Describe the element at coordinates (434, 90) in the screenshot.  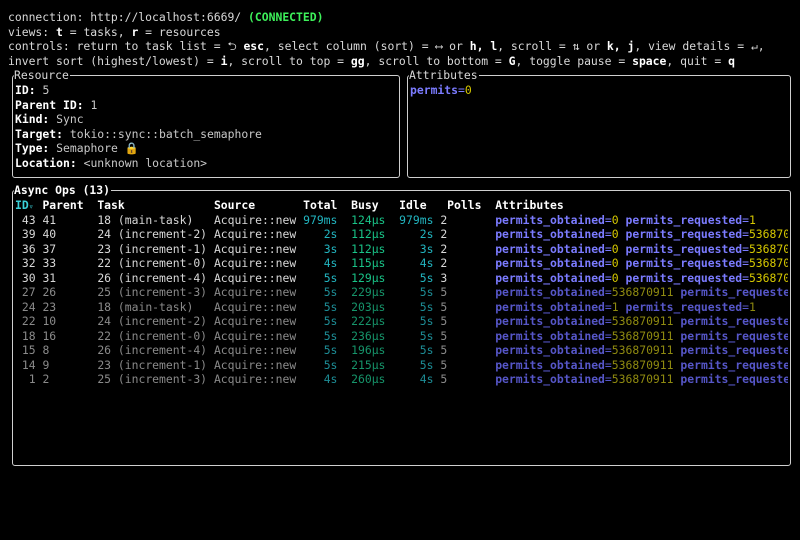
I see `attribute-key: permits` at that location.